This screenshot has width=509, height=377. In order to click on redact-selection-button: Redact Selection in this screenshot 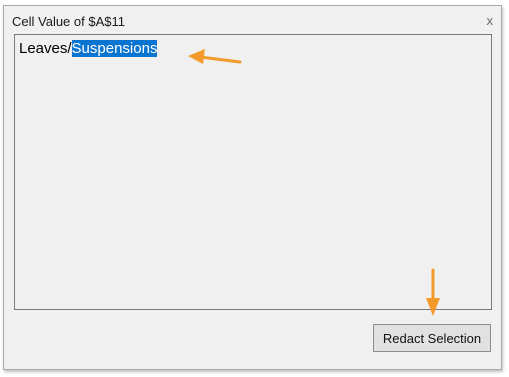, I will do `click(432, 338)`.